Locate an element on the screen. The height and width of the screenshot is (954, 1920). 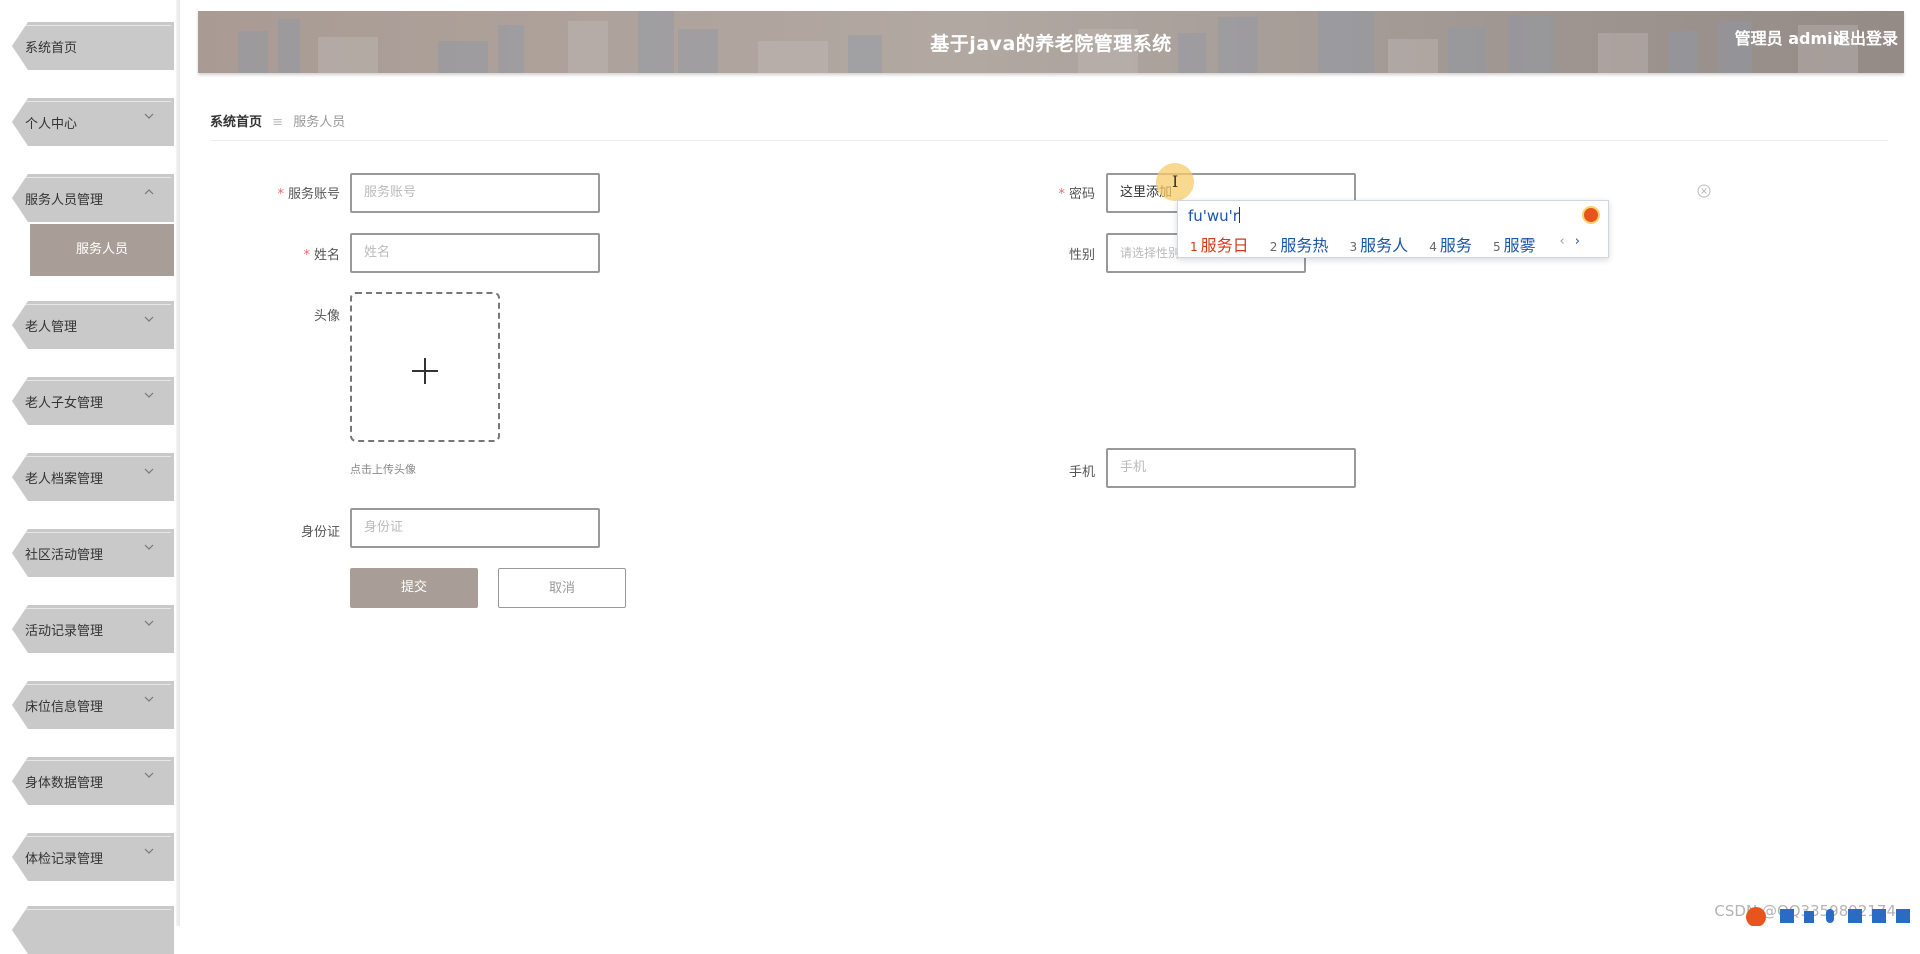
name-input: 姓名 is located at coordinates (475, 253).